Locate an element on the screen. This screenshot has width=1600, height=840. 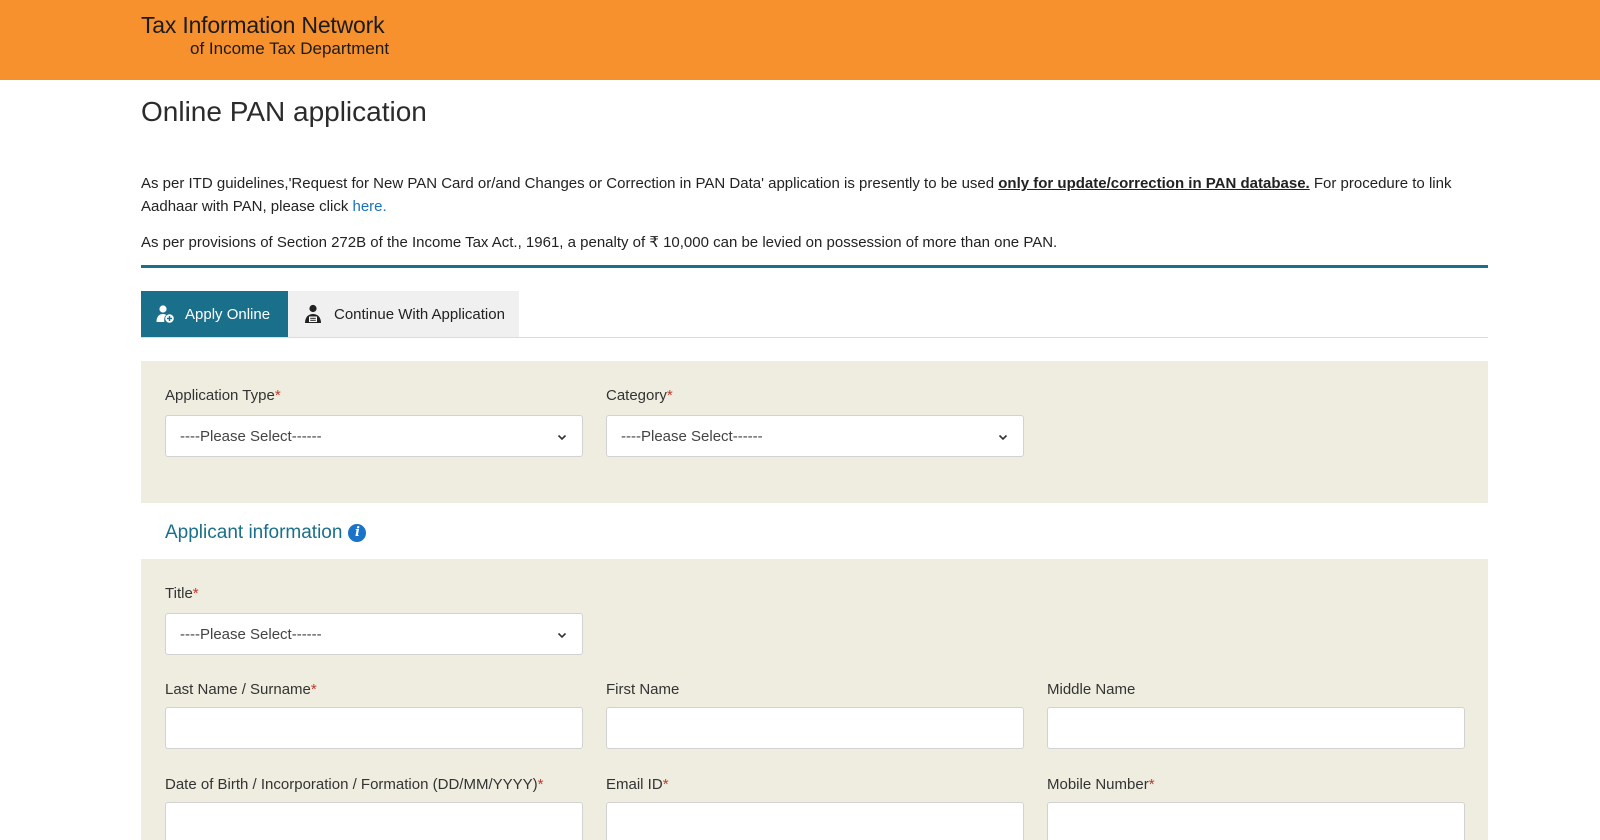
first-name-label: First Name is located at coordinates (643, 689).